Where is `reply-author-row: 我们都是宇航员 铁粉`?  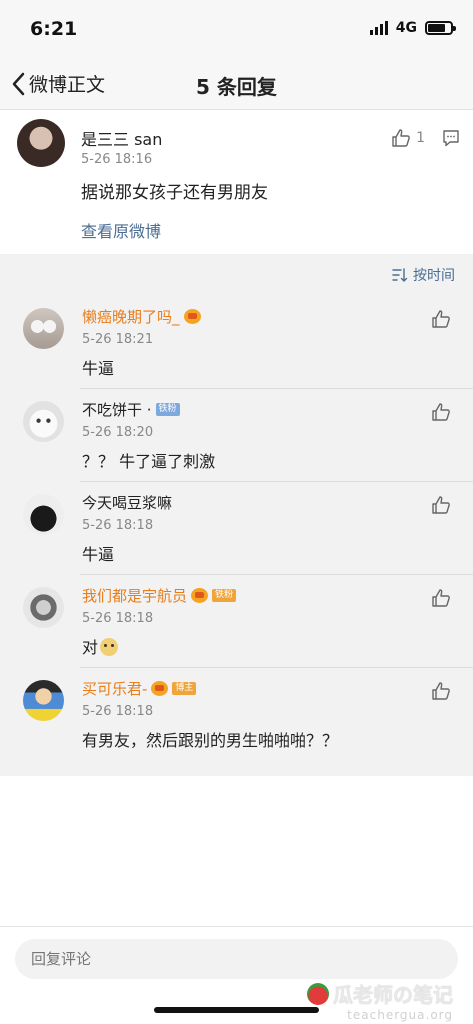 reply-author-row: 我们都是宇航员 铁粉 is located at coordinates (159, 595).